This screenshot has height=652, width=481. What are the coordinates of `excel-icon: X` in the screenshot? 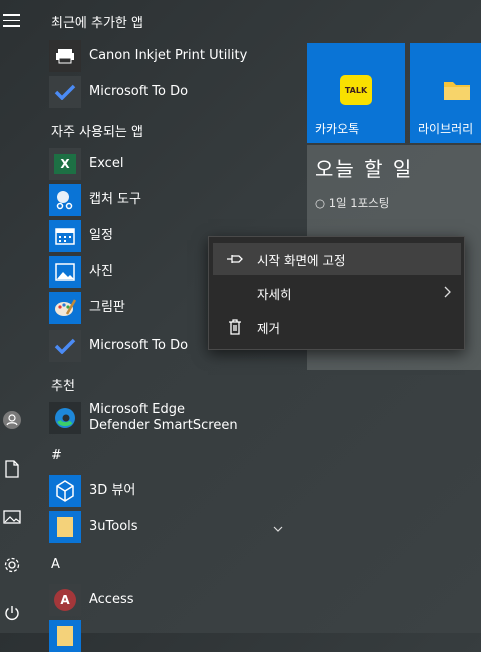 It's located at (65, 164).